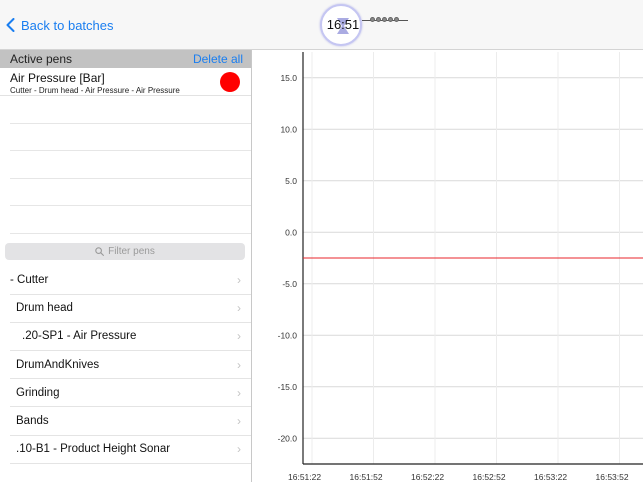  Describe the element at coordinates (57, 78) in the screenshot. I see `pen-name: Air Pressure [Bar]` at that location.